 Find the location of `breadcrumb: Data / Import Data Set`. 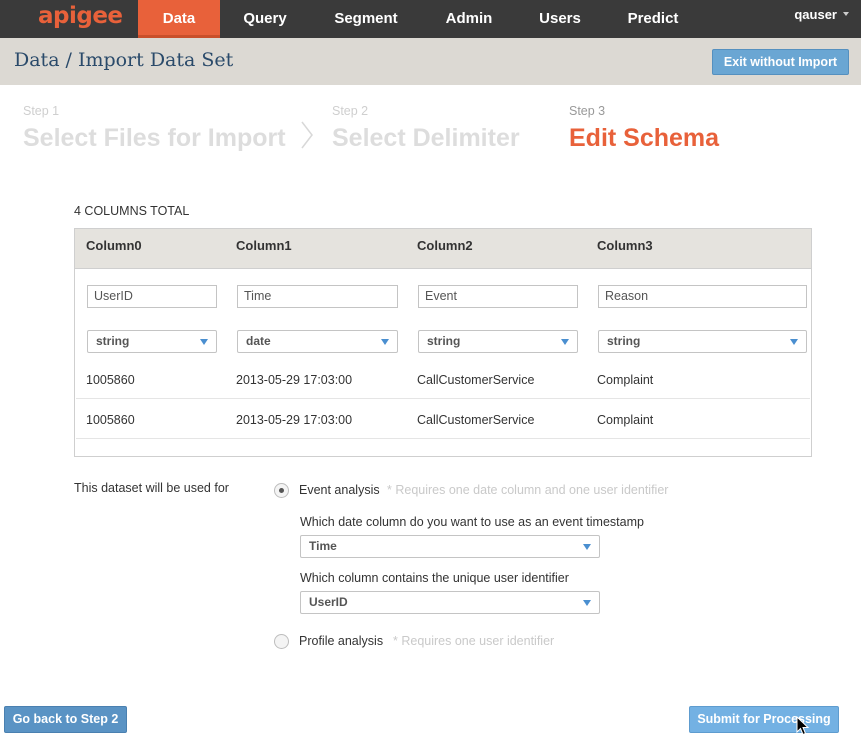

breadcrumb: Data / Import Data Set is located at coordinates (123, 60).